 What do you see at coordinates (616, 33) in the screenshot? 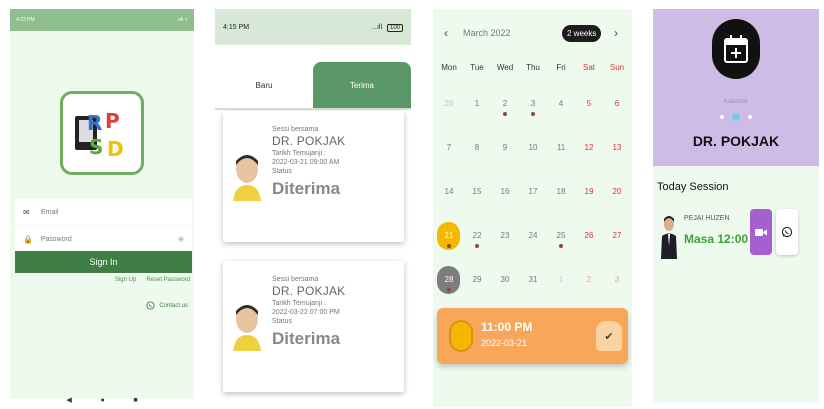
I see `chevron-right-icon: ›` at bounding box center [616, 33].